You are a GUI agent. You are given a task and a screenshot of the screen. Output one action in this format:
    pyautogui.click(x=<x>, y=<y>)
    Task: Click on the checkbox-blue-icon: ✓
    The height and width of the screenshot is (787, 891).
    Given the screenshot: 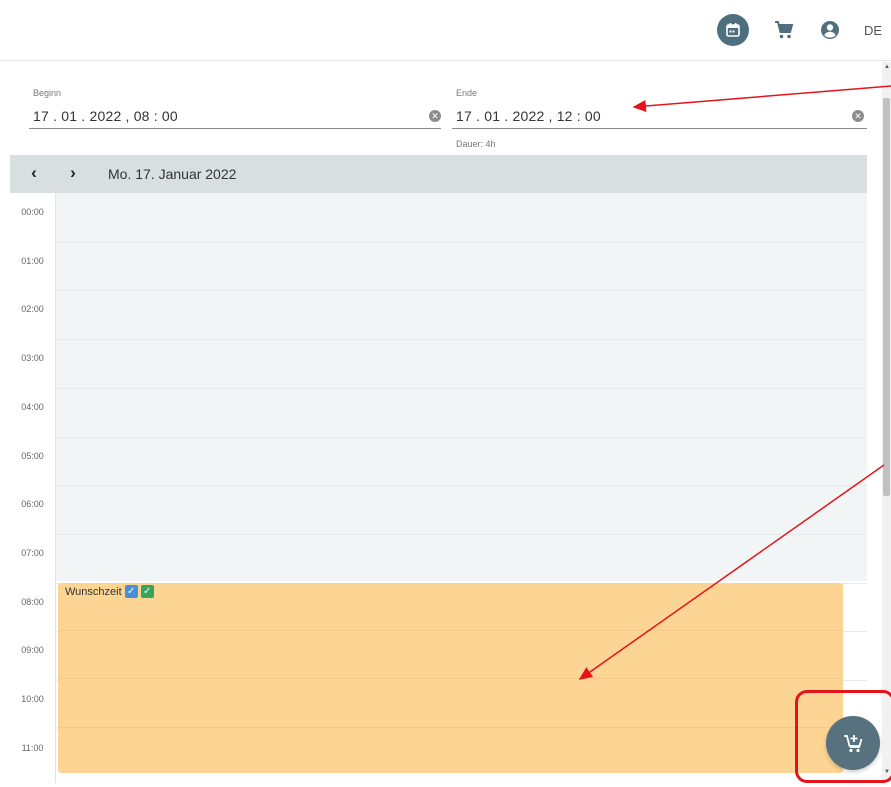 What is the action you would take?
    pyautogui.click(x=131, y=591)
    